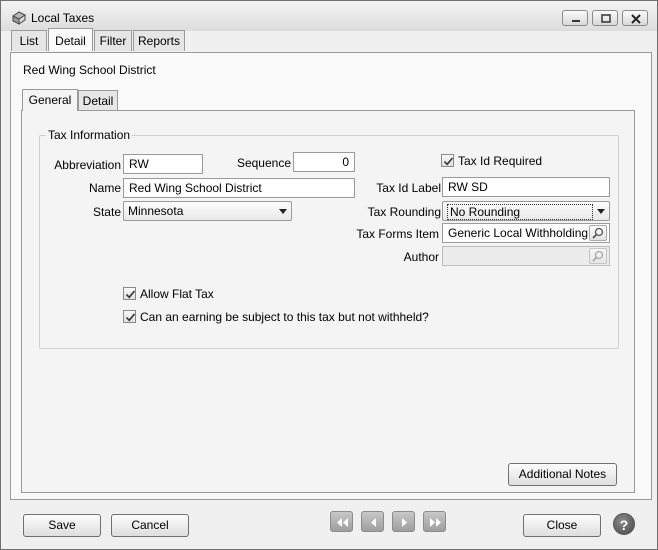  Describe the element at coordinates (89, 135) in the screenshot. I see `group-legend: Tax Information` at that location.